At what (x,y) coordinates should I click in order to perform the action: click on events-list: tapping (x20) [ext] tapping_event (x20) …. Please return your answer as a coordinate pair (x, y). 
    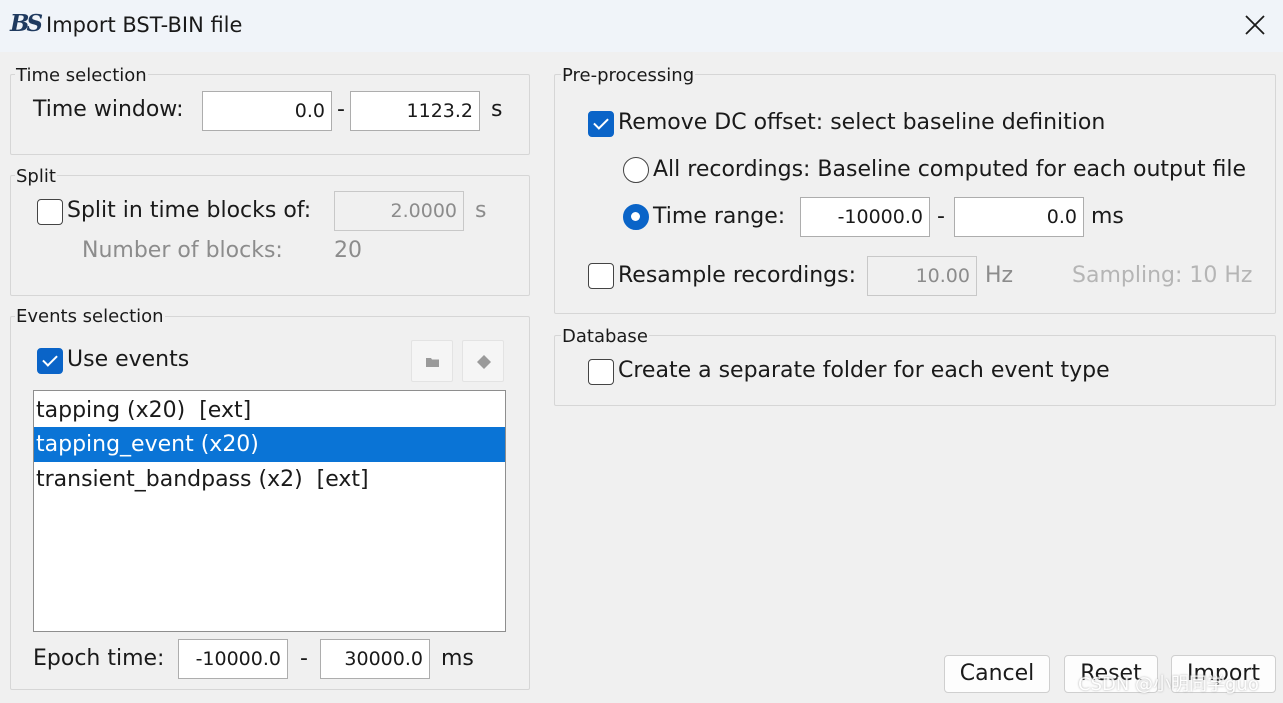
    Looking at the image, I should click on (269, 511).